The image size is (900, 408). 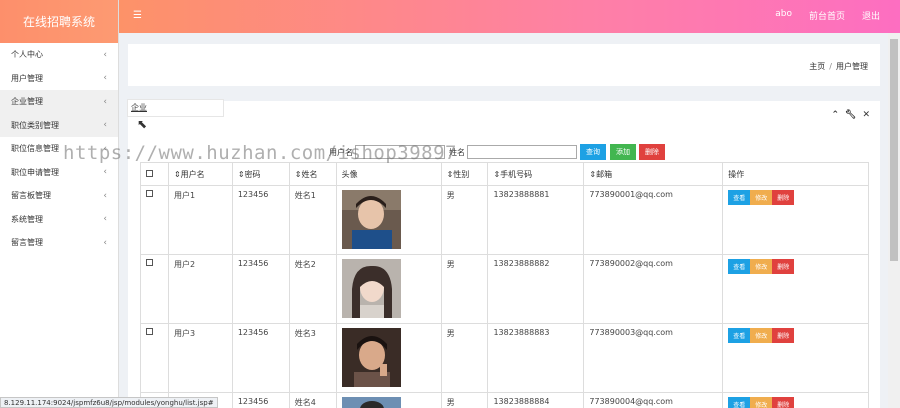 What do you see at coordinates (852, 66) in the screenshot?
I see `breadcrumb-current: 用户管理` at bounding box center [852, 66].